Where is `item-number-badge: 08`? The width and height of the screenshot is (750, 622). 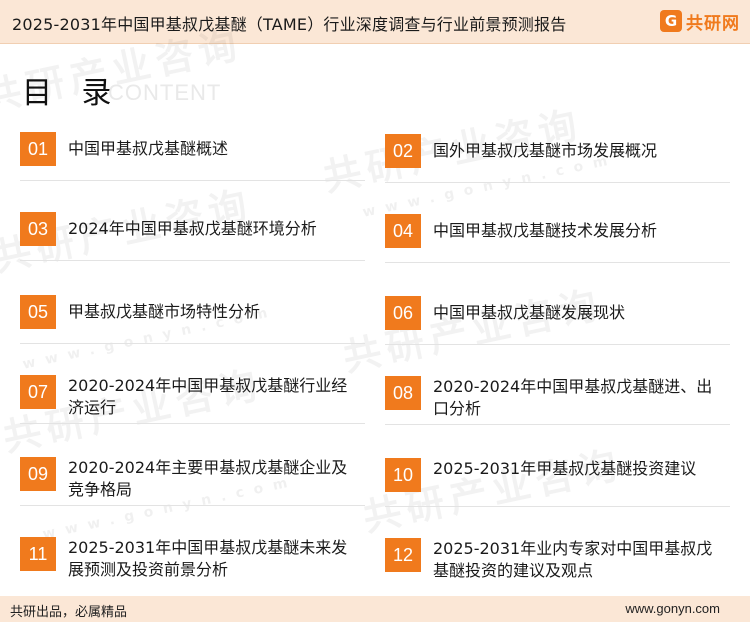
item-number-badge: 08 is located at coordinates (403, 393).